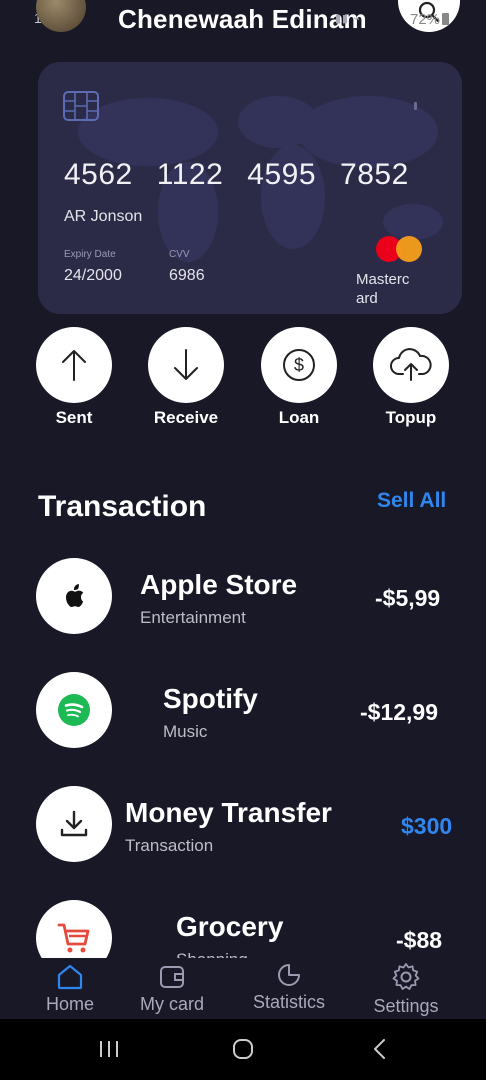  I want to click on receive-label: Receive, so click(186, 417).